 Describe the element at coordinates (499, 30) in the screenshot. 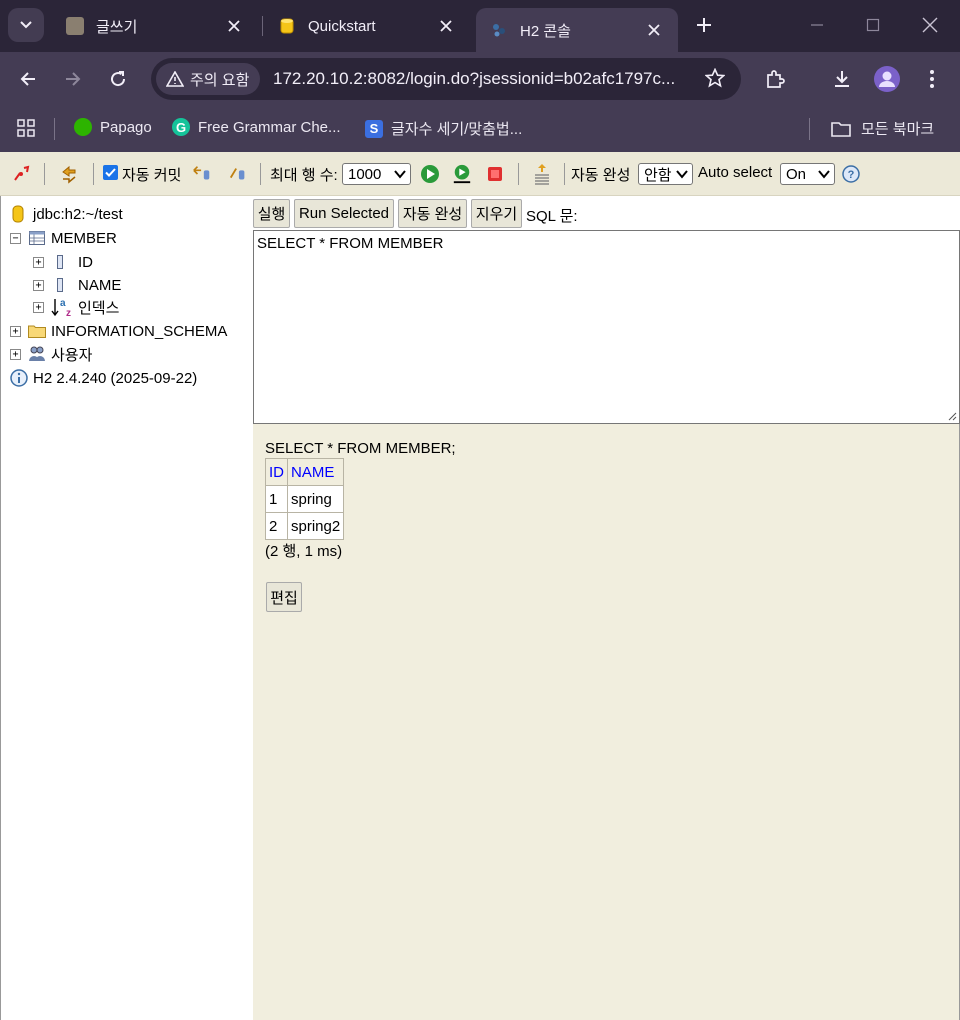

I see `h2-favicon-icon` at that location.